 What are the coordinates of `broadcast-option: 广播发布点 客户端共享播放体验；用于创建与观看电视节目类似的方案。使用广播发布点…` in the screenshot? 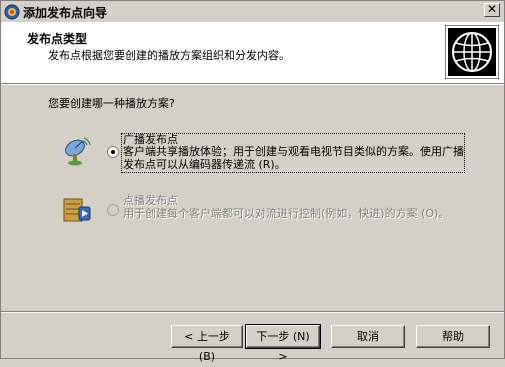 It's located at (271, 154).